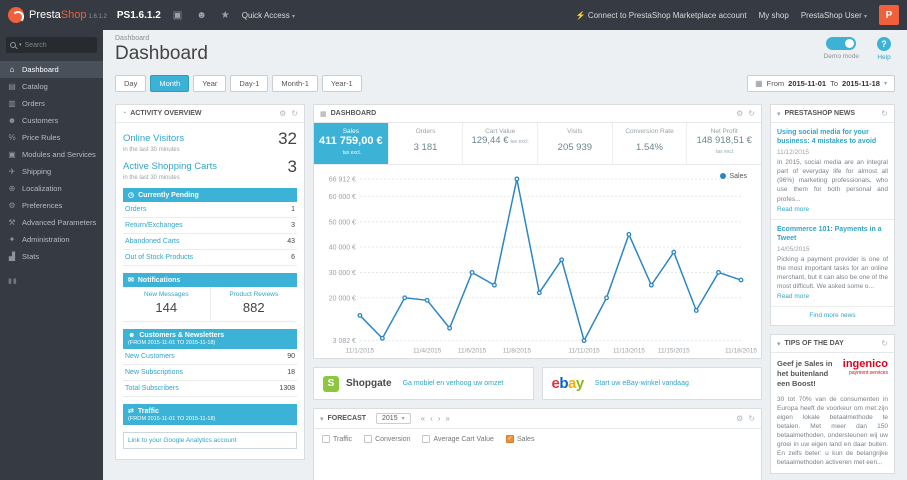 This screenshot has height=480, width=907. I want to click on sidebar-item-customers: ☻ Customers, so click(51, 120).